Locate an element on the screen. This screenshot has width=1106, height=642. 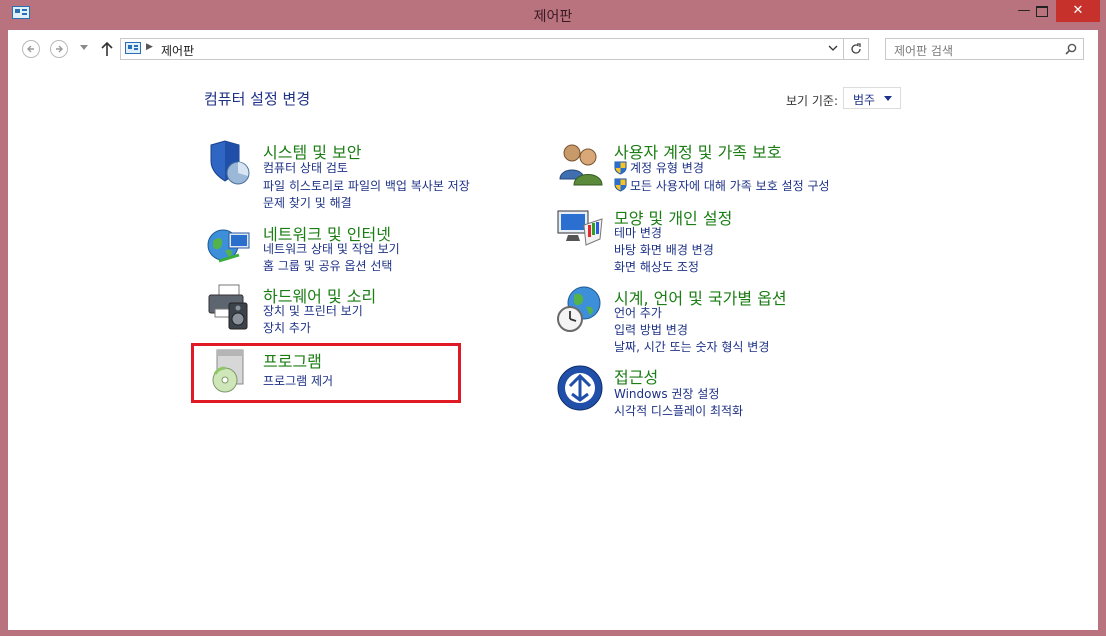
network-globe-icon is located at coordinates (229, 245).